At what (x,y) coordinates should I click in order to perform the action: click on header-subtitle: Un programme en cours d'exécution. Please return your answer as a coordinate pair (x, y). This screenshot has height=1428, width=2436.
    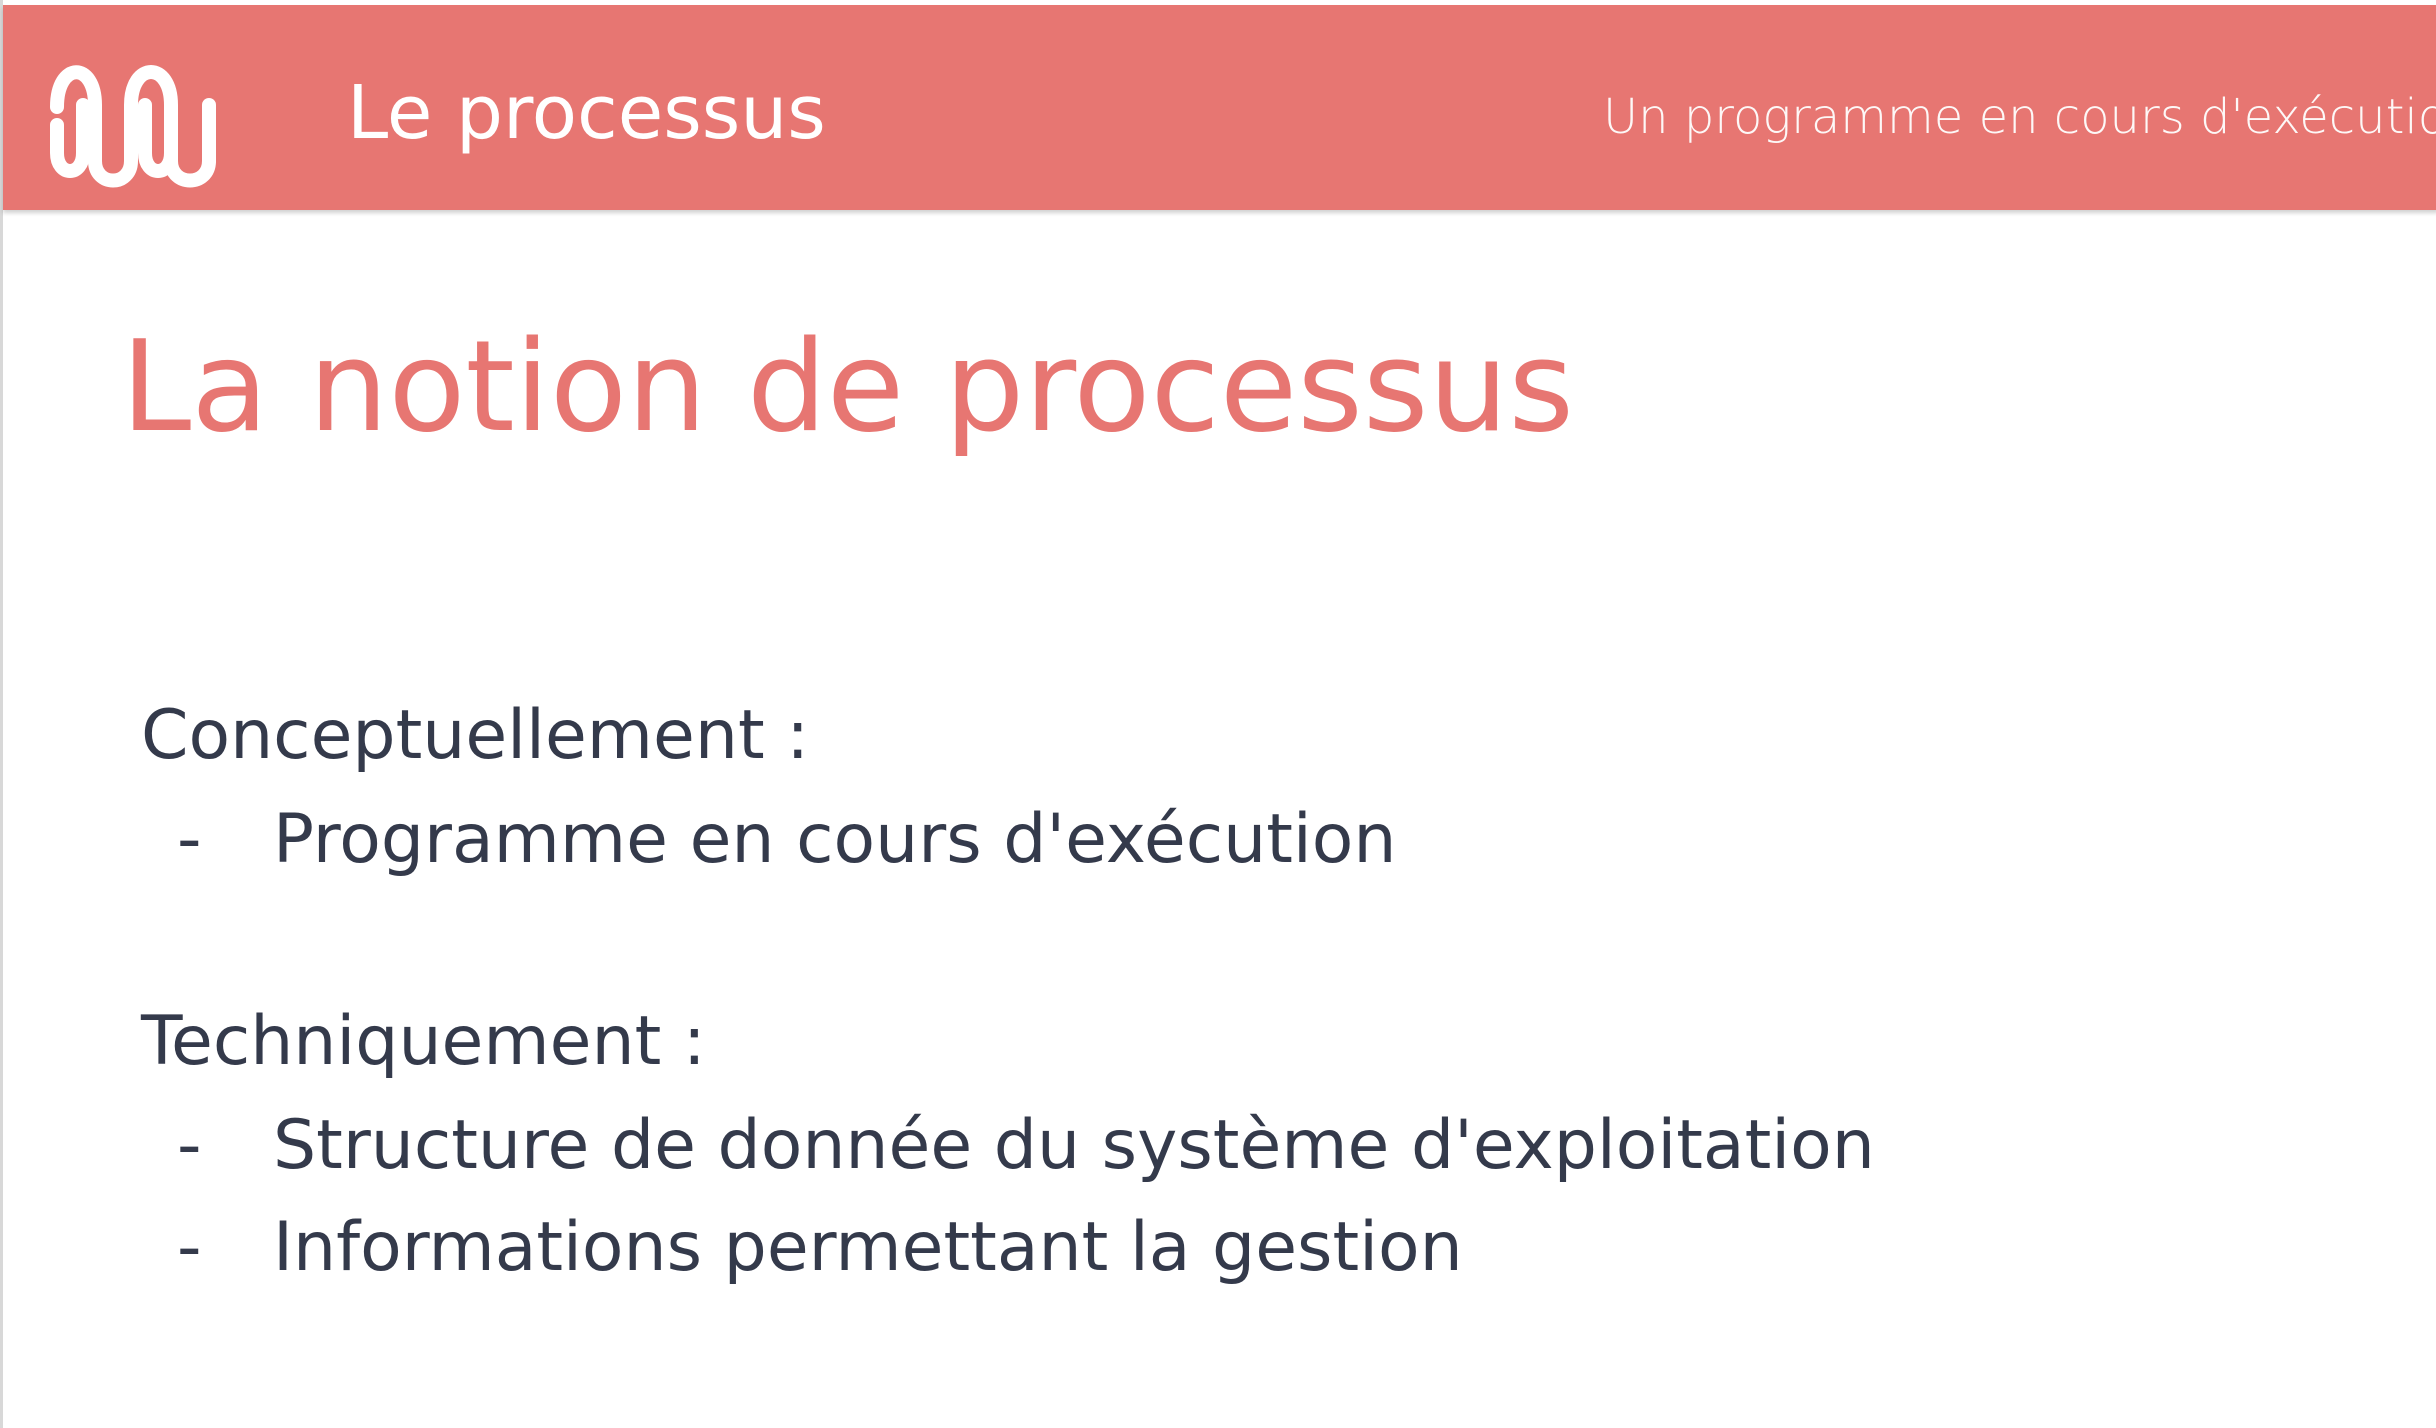
    Looking at the image, I should click on (2019, 117).